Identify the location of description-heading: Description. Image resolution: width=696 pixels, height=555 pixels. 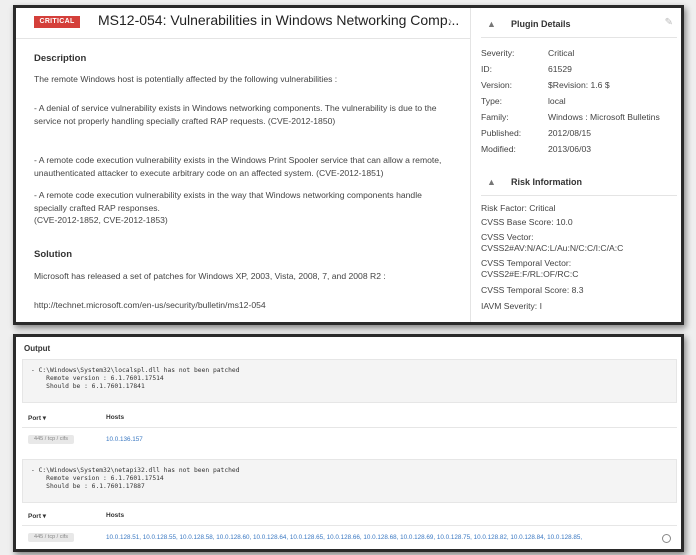
(60, 58).